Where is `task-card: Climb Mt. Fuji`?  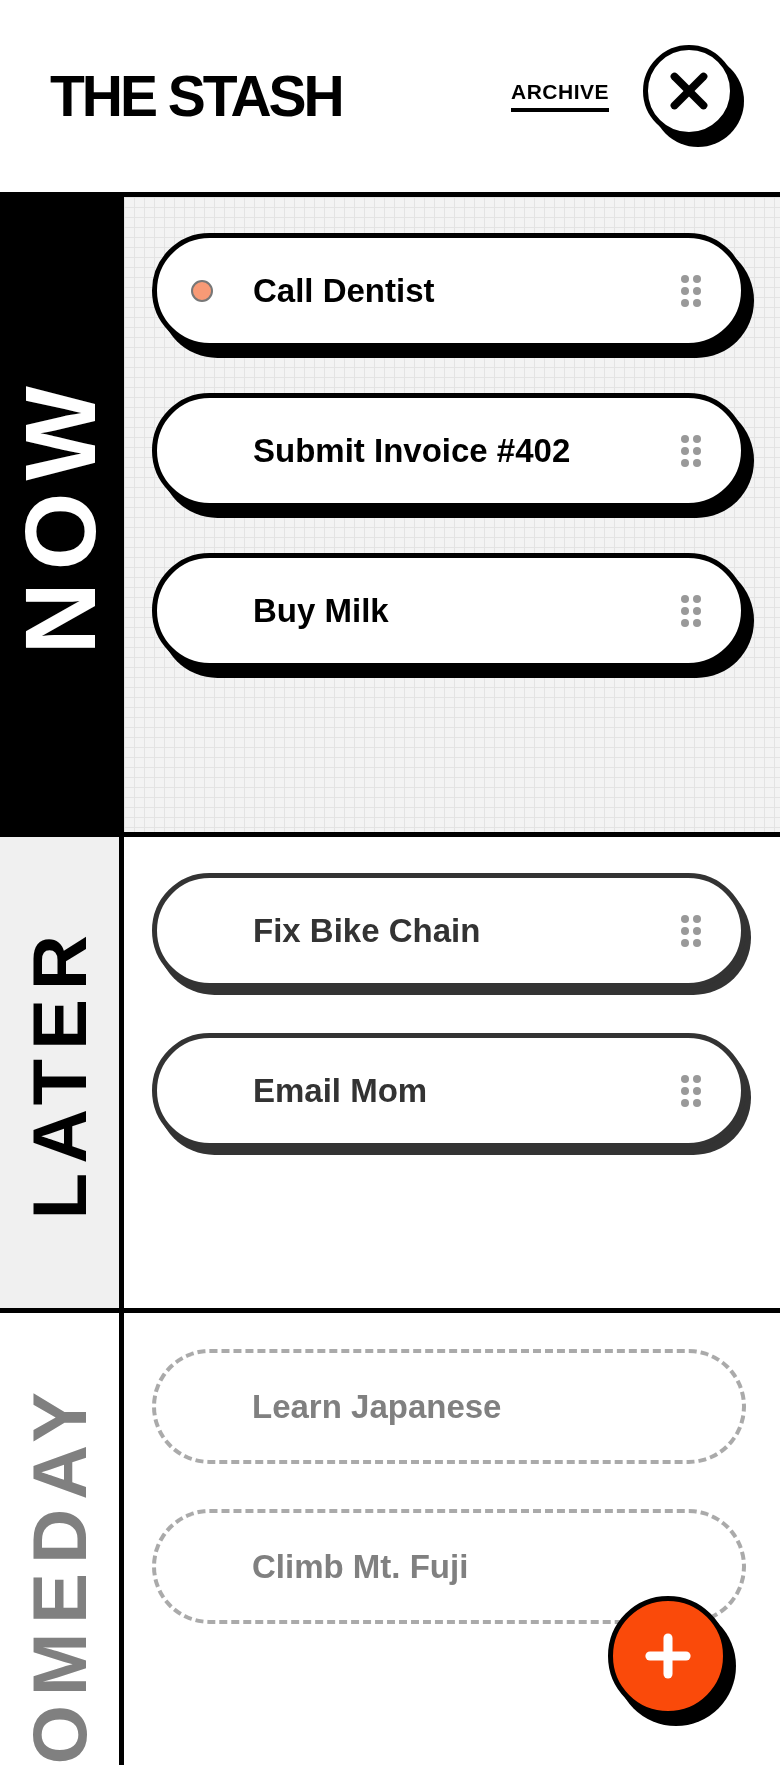 task-card: Climb Mt. Fuji is located at coordinates (449, 1566).